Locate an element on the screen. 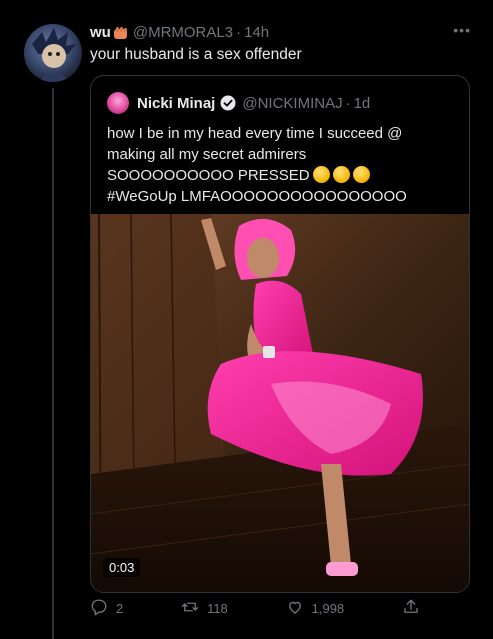 Image resolution: width=493 pixels, height=639 pixels. tongue-face-emoji-icon is located at coordinates (341, 174).